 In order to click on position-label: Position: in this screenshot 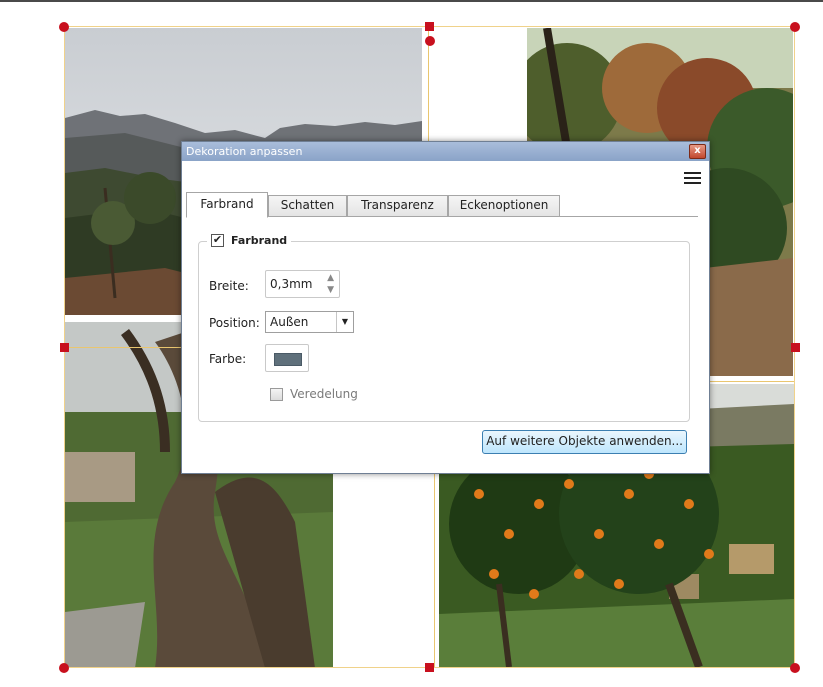, I will do `click(234, 323)`.